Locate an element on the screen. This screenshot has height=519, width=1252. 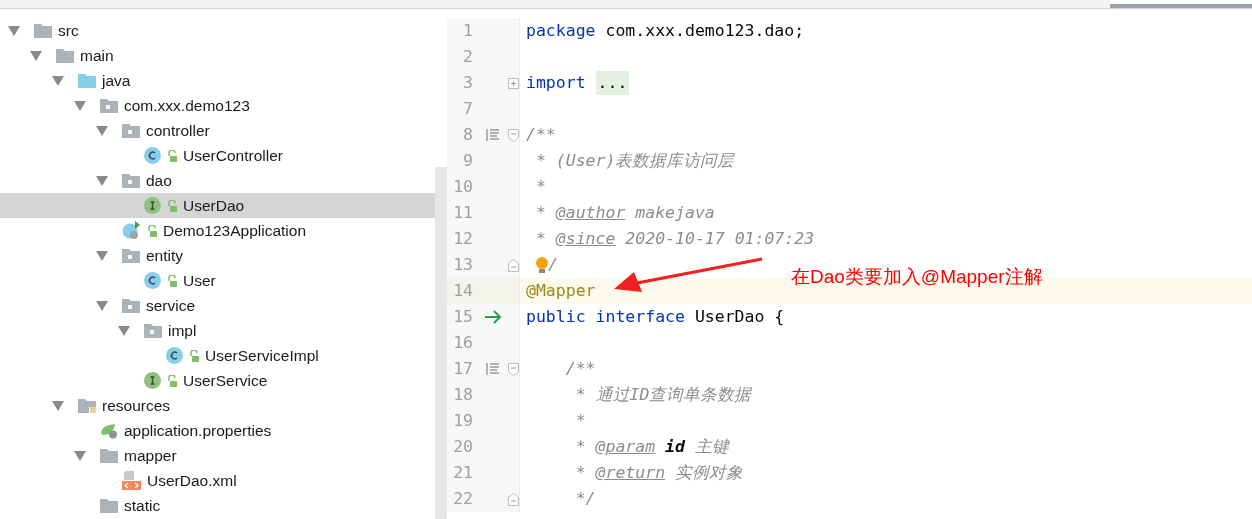
xml-file-icon is located at coordinates (131, 480).